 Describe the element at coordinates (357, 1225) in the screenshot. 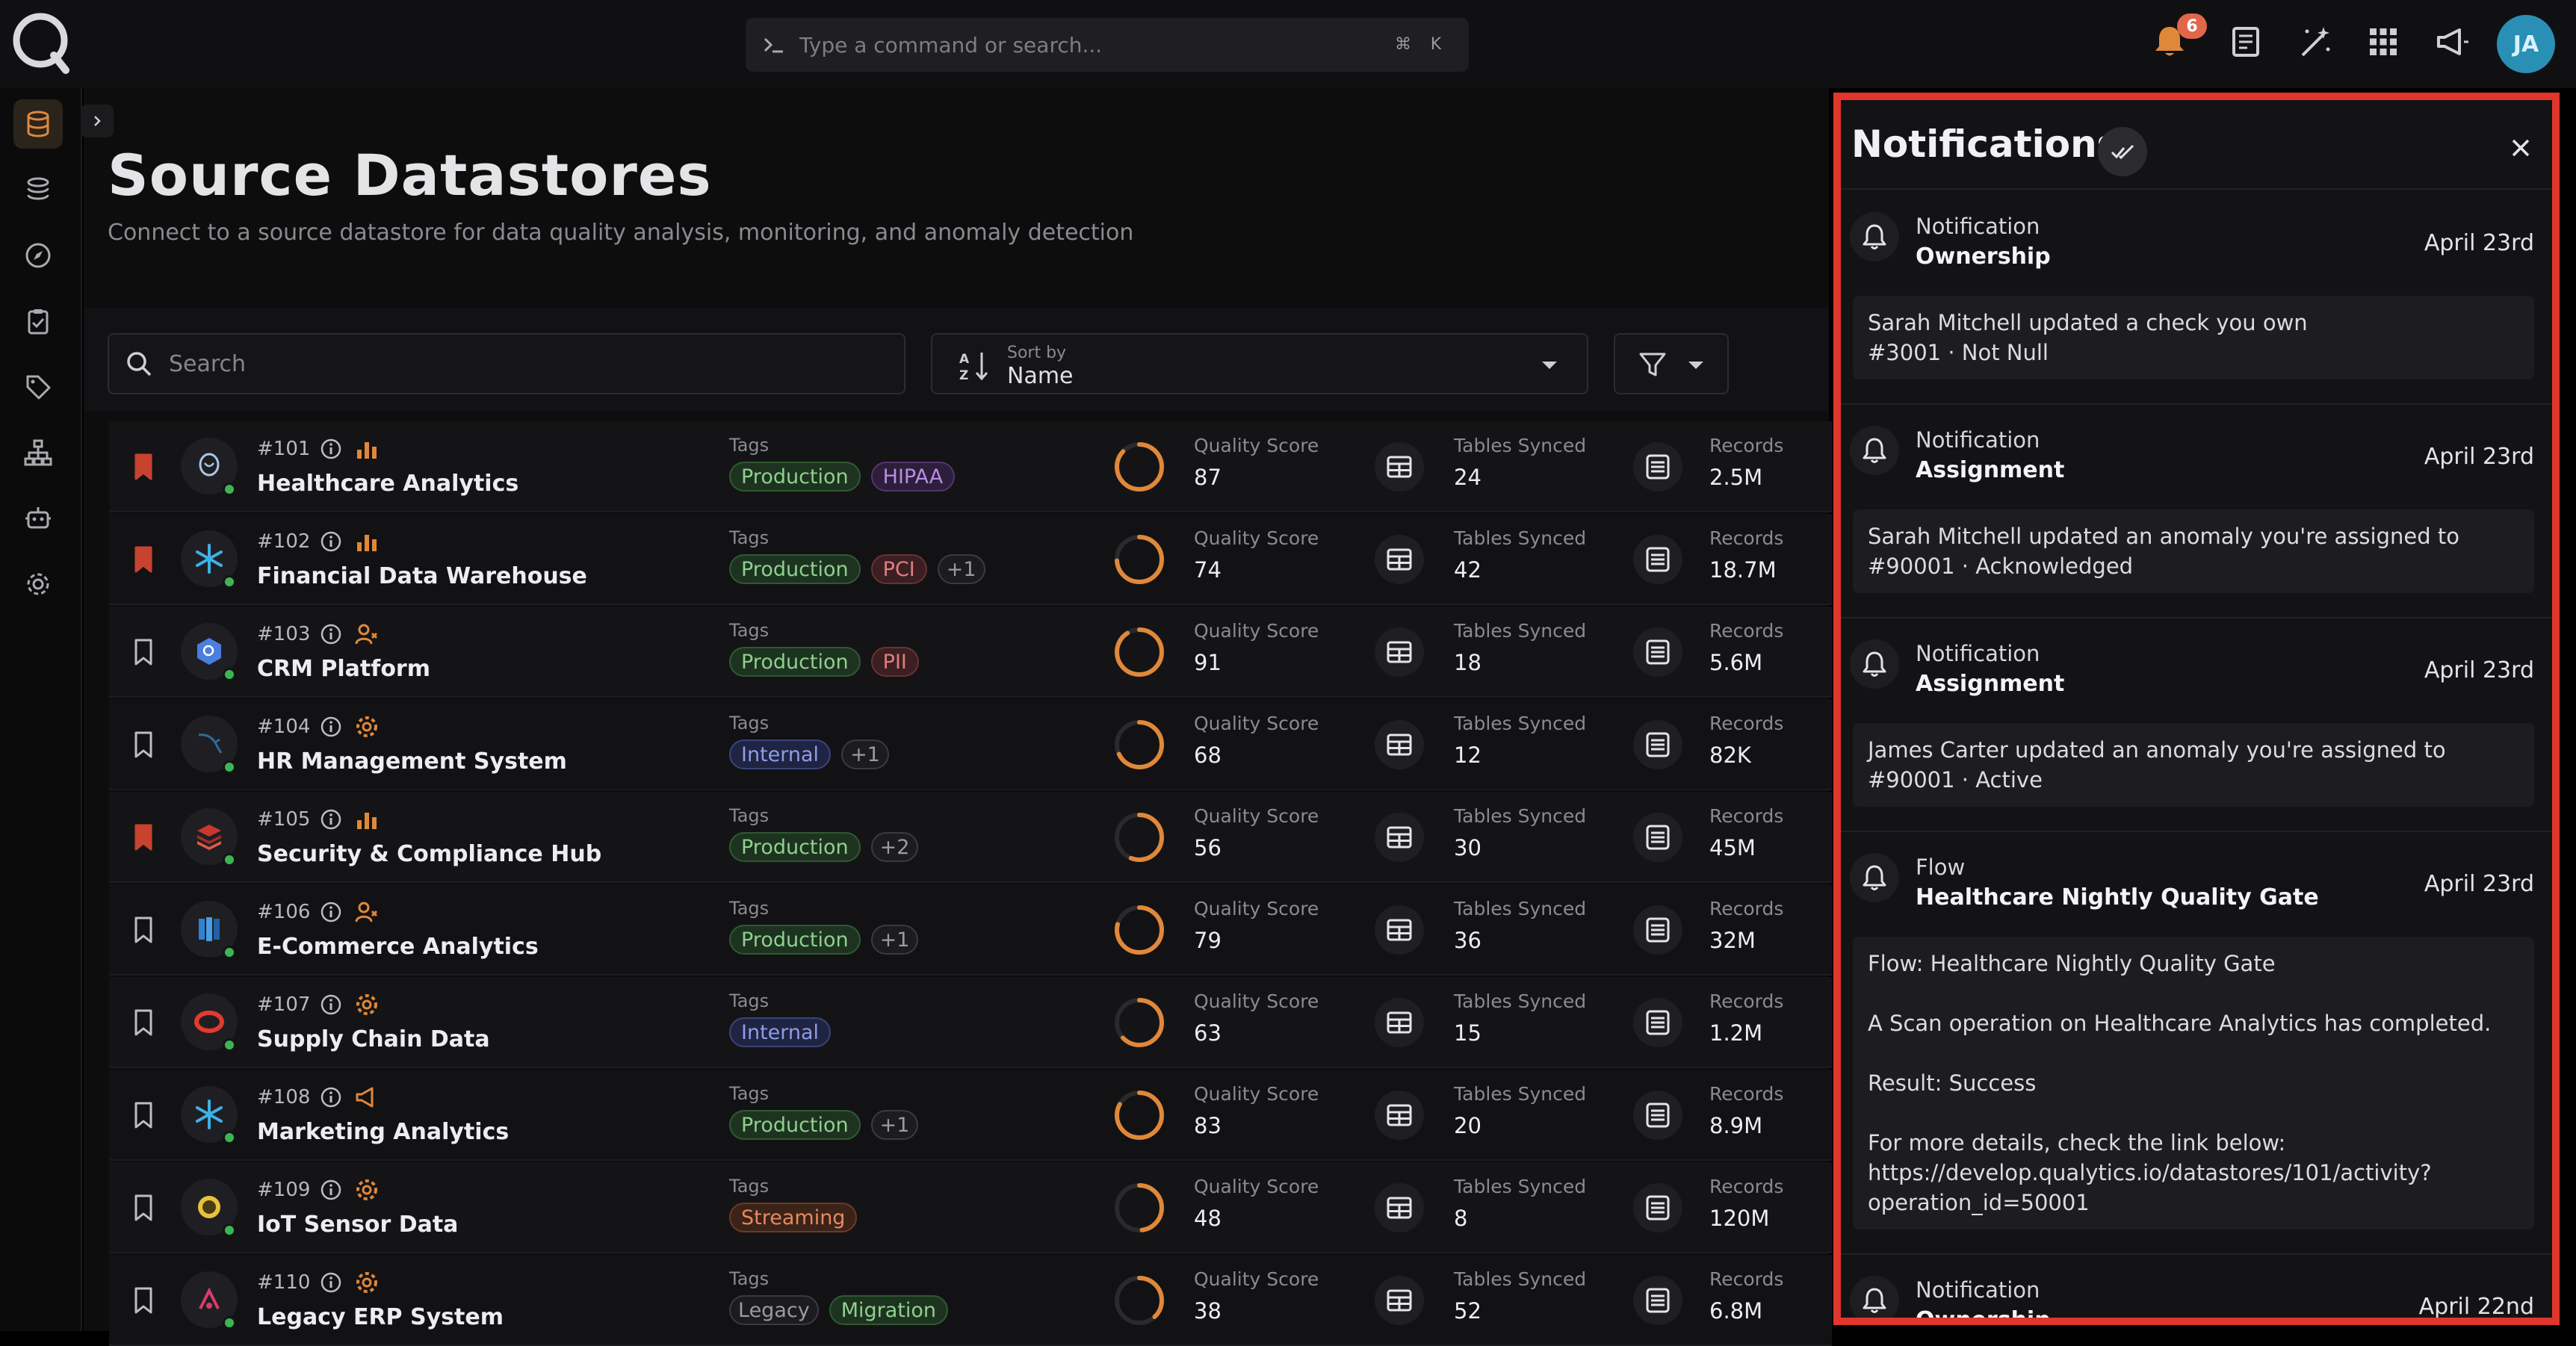

I see `datastore-name: IoT Sensor Data` at that location.